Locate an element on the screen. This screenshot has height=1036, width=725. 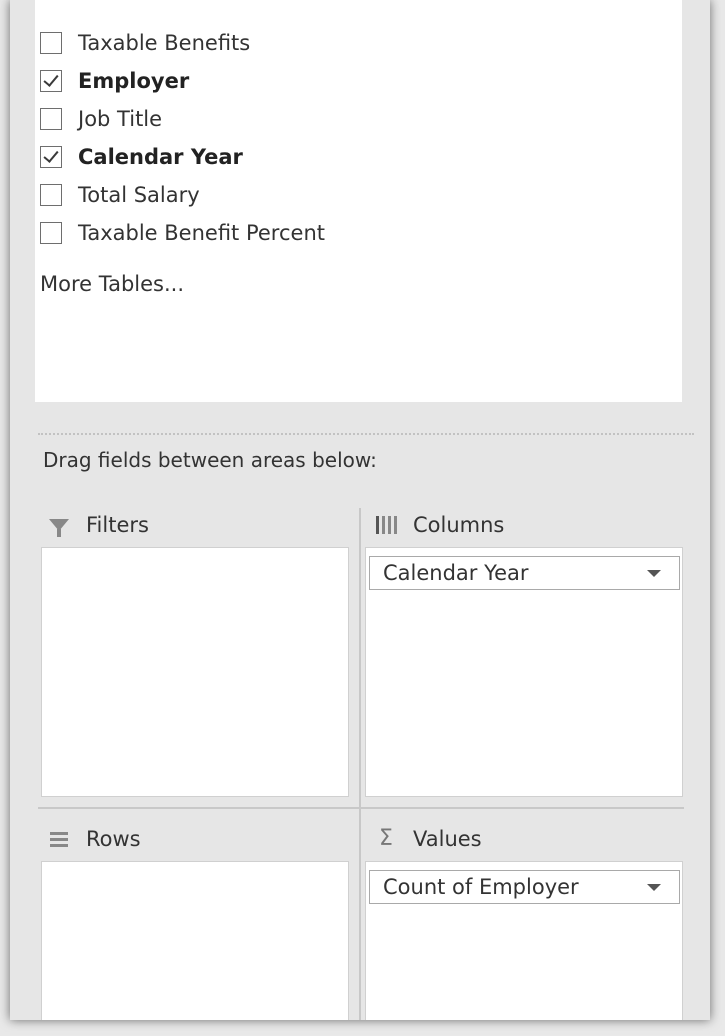
field-item-total-salary: Total Salary is located at coordinates (120, 195).